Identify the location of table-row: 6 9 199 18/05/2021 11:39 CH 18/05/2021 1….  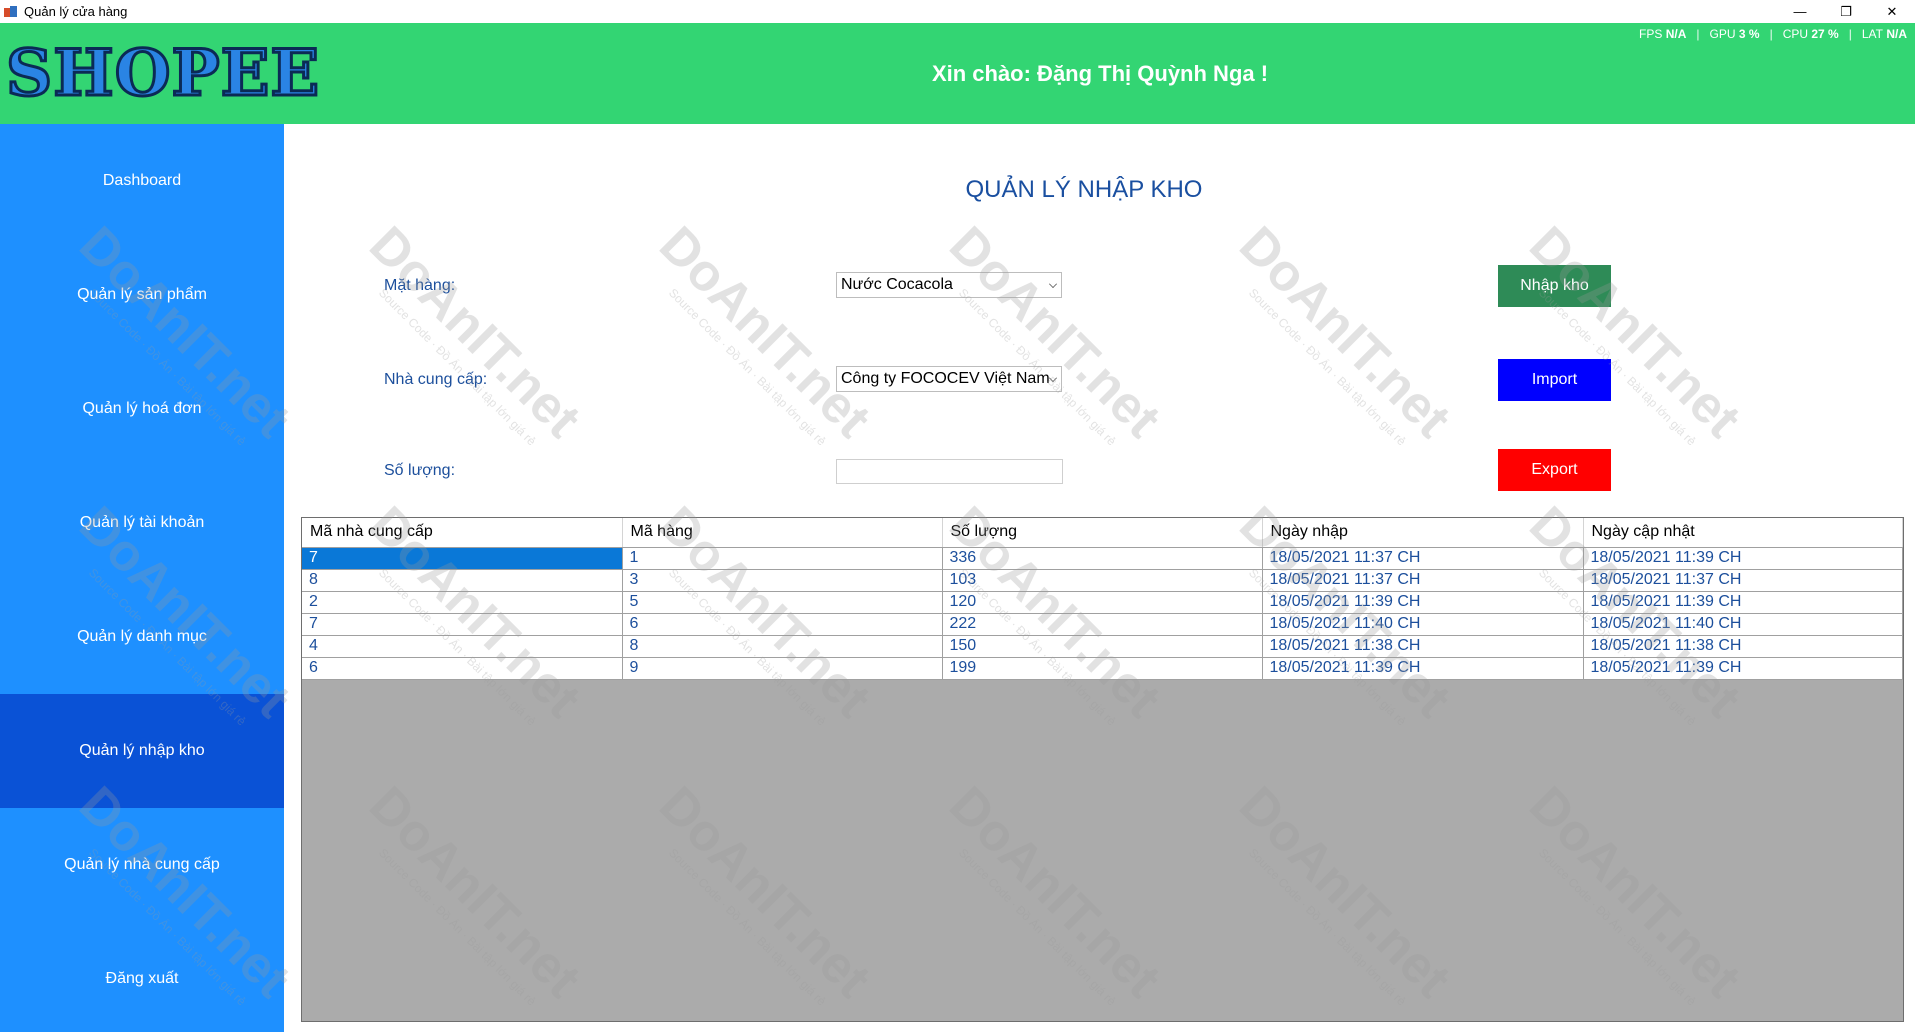
(1102, 668).